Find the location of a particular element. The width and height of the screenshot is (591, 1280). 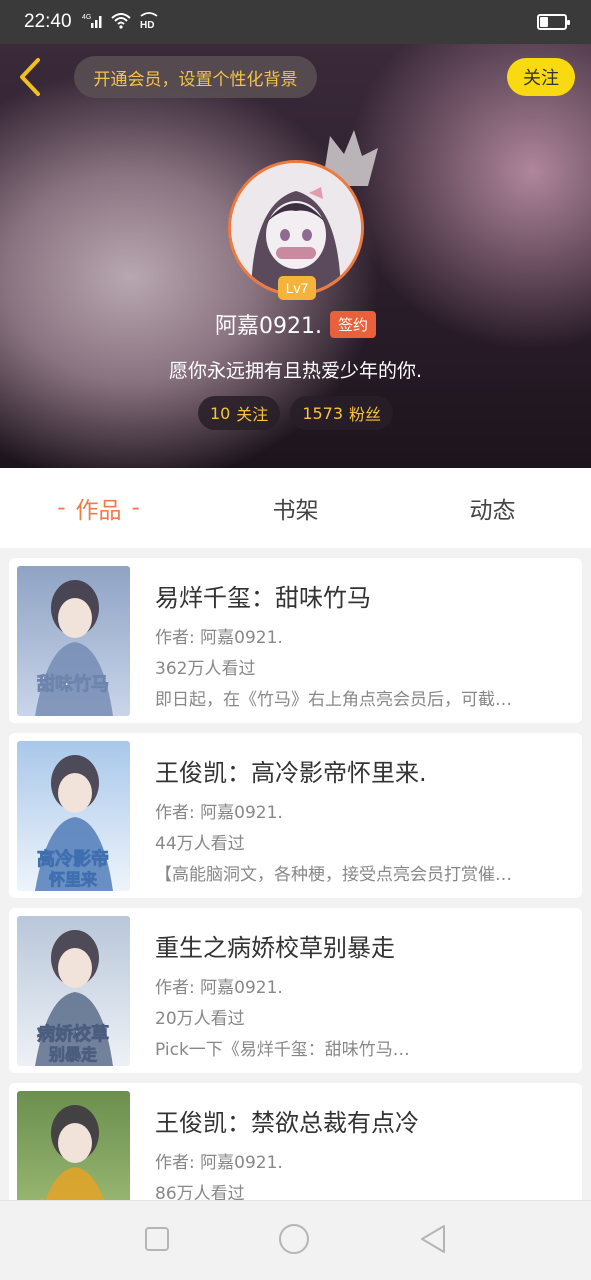

username: 阿嘉0921. is located at coordinates (268, 326).